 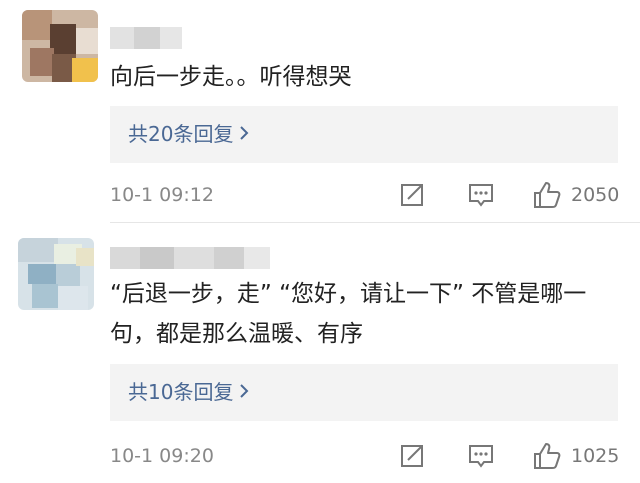 What do you see at coordinates (364, 392) in the screenshot?
I see `view-replies-button: 共10条回复` at bounding box center [364, 392].